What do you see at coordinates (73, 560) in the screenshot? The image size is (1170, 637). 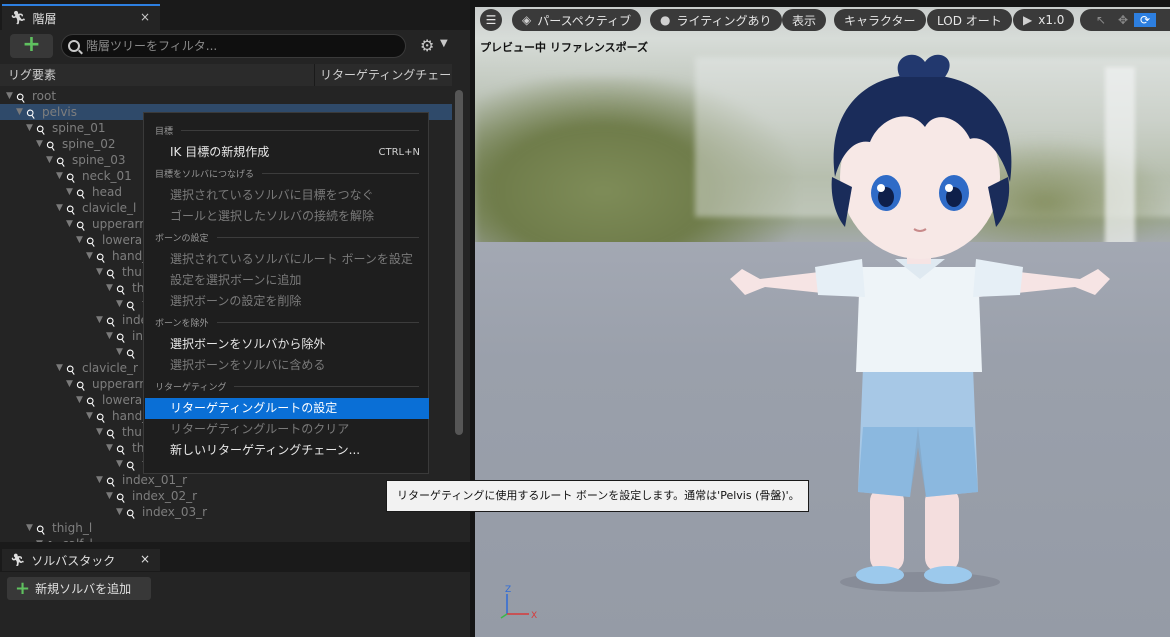 I see `tab-solver-stack-label: ソルバスタック` at bounding box center [73, 560].